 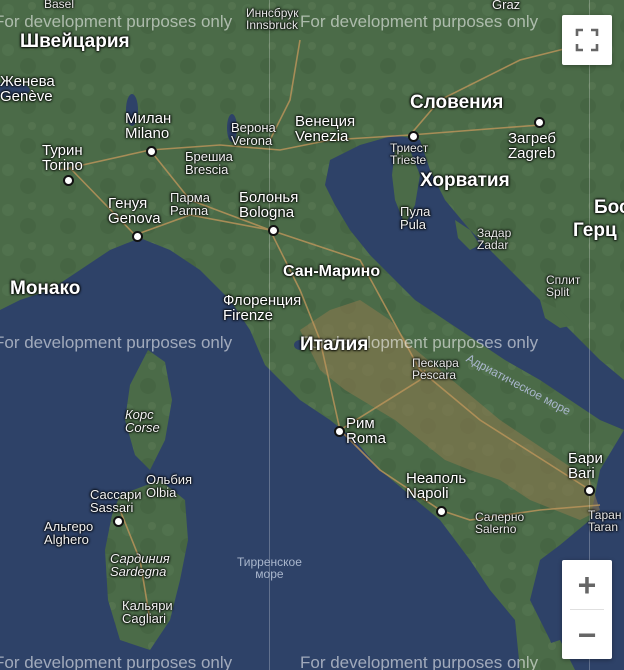 I want to click on city-marker-milan, so click(x=151, y=151).